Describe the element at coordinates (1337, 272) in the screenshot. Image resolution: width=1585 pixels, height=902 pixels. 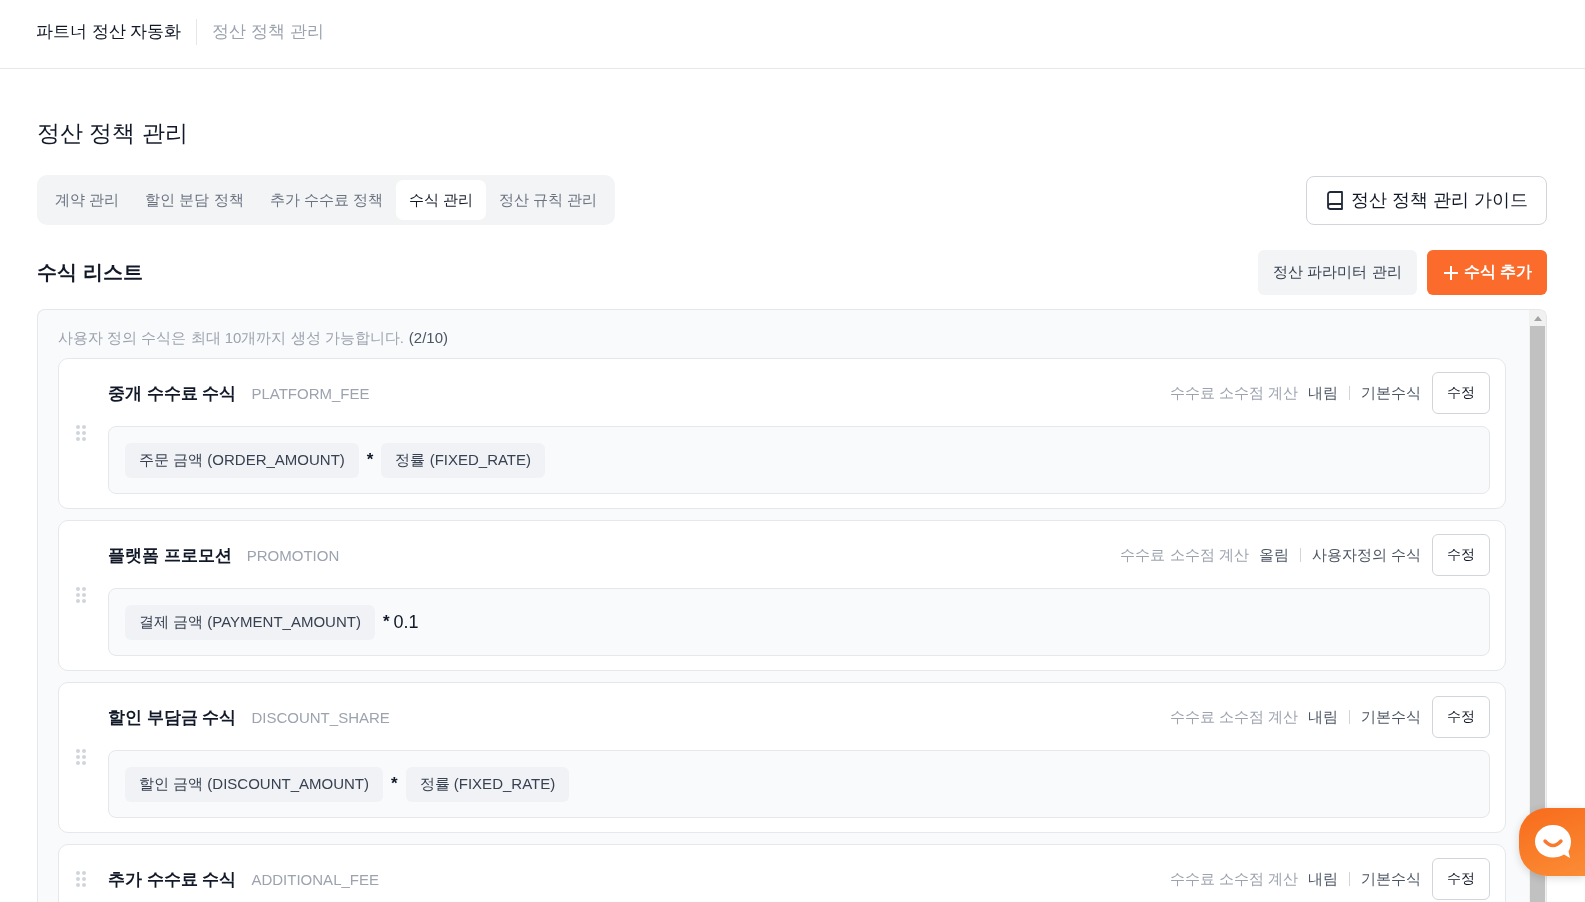
I see `parameter-button: 정산 파라미터 관리` at that location.